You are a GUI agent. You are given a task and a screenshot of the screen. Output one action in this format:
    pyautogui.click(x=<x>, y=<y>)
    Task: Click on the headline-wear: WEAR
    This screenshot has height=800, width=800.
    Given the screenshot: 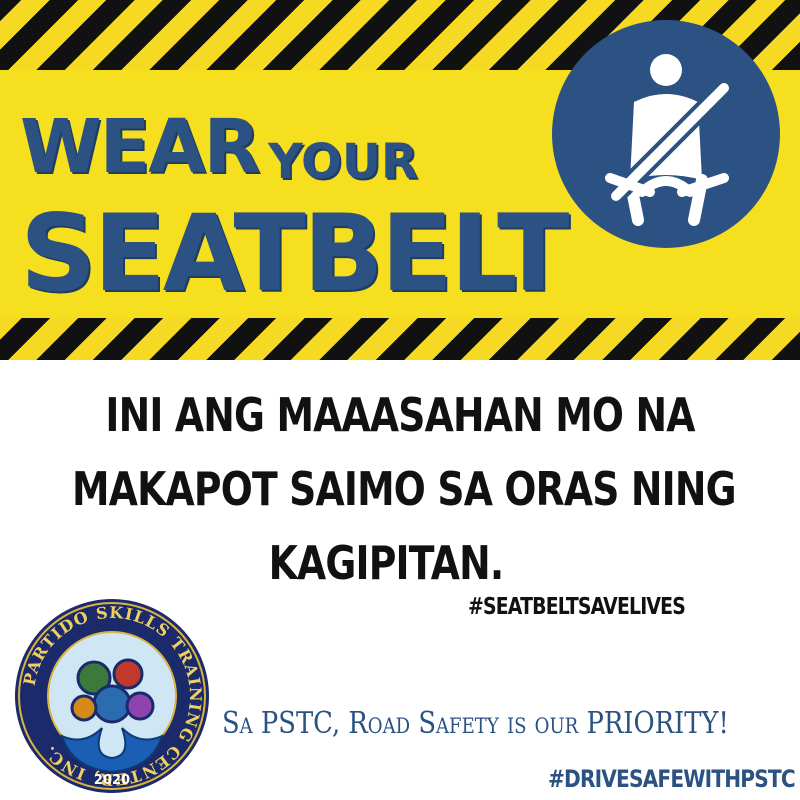 What is the action you would take?
    pyautogui.click(x=140, y=147)
    